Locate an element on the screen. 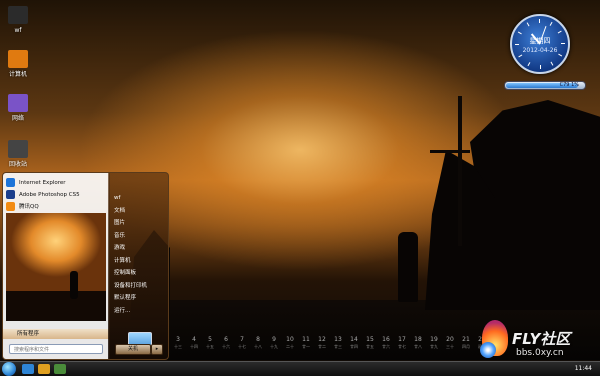 The width and height of the screenshot is (600, 376). start-menu-item: wf is located at coordinates (117, 198).